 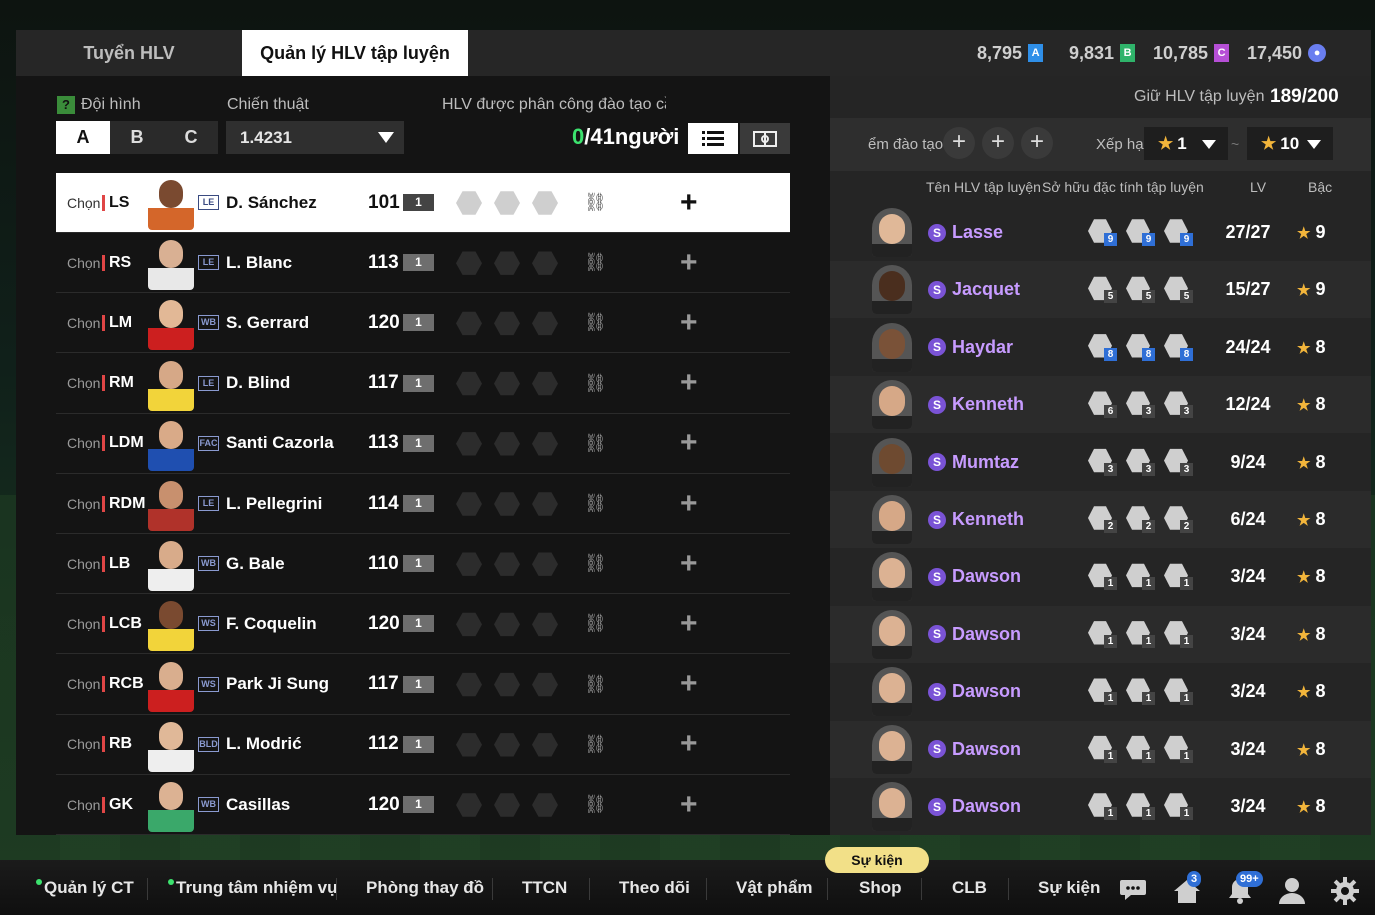 I want to click on tab-manage-coach: Quản lý HLV tập luyện, so click(x=355, y=53).